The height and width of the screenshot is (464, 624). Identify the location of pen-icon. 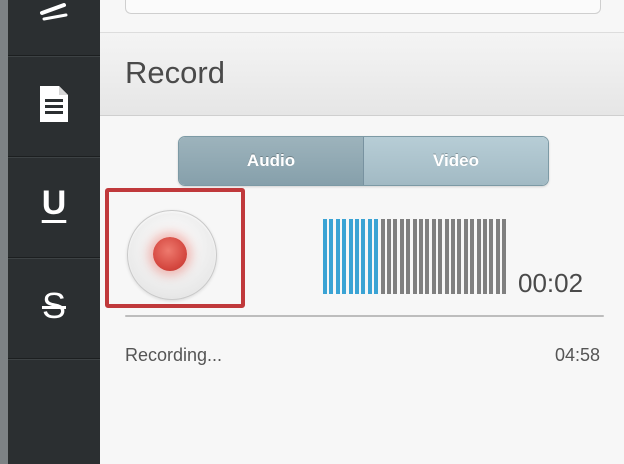
(54, 14).